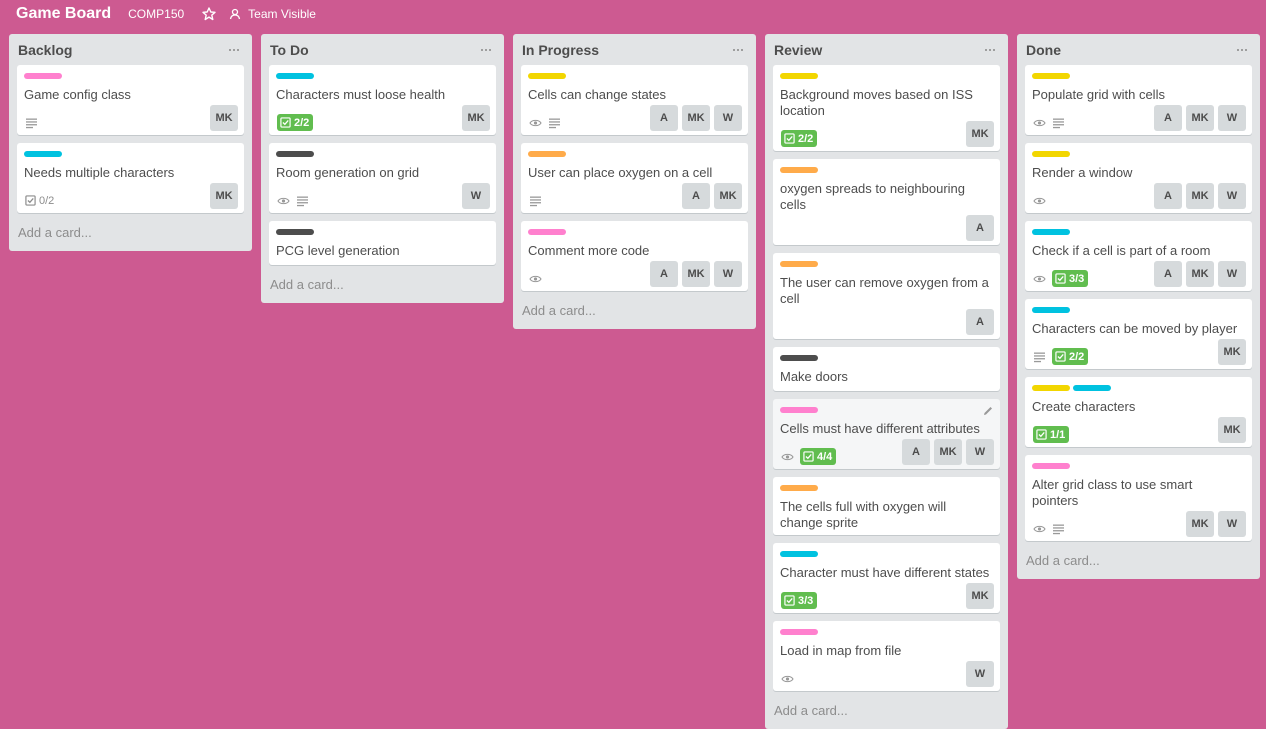 The height and width of the screenshot is (729, 1266). Describe the element at coordinates (45, 50) in the screenshot. I see `list-title: Backlog` at that location.